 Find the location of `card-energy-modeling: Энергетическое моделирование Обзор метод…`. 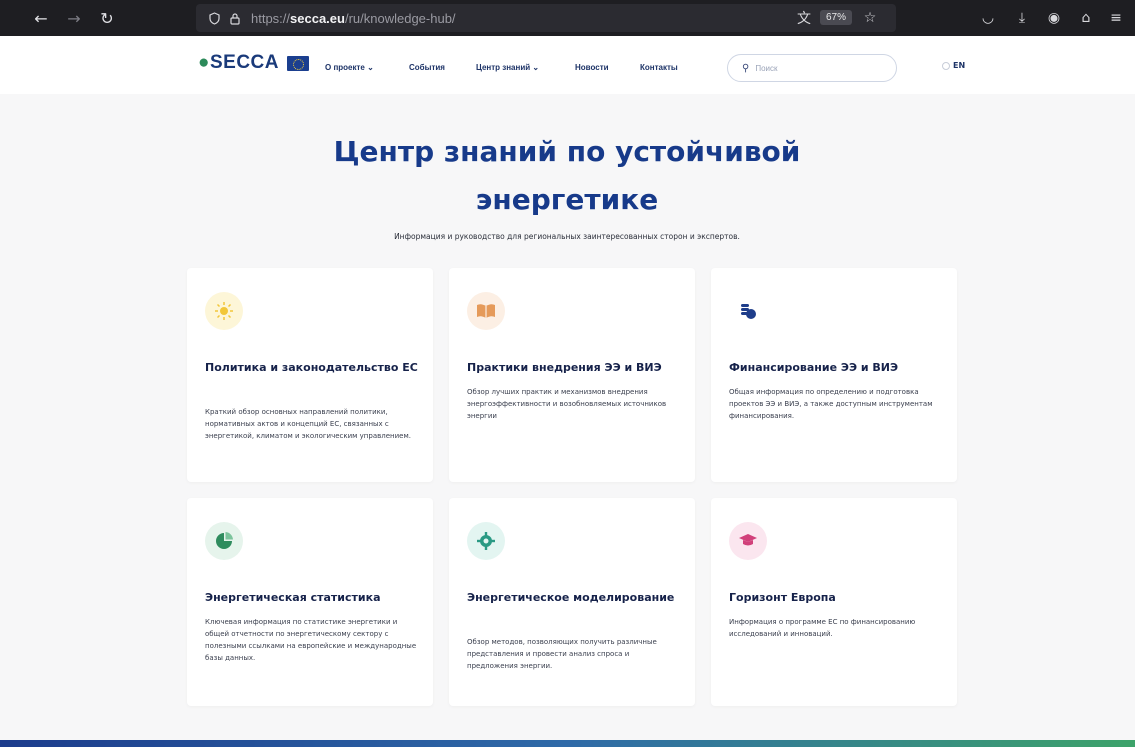

card-energy-modeling: Энергетическое моделирование Обзор метод… is located at coordinates (572, 602).